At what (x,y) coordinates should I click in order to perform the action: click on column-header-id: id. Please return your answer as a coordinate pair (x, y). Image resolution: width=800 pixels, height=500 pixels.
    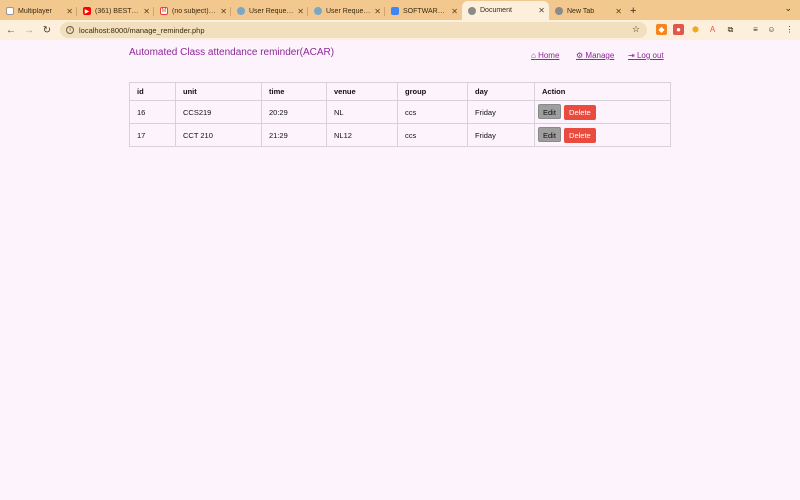
    Looking at the image, I should click on (152, 91).